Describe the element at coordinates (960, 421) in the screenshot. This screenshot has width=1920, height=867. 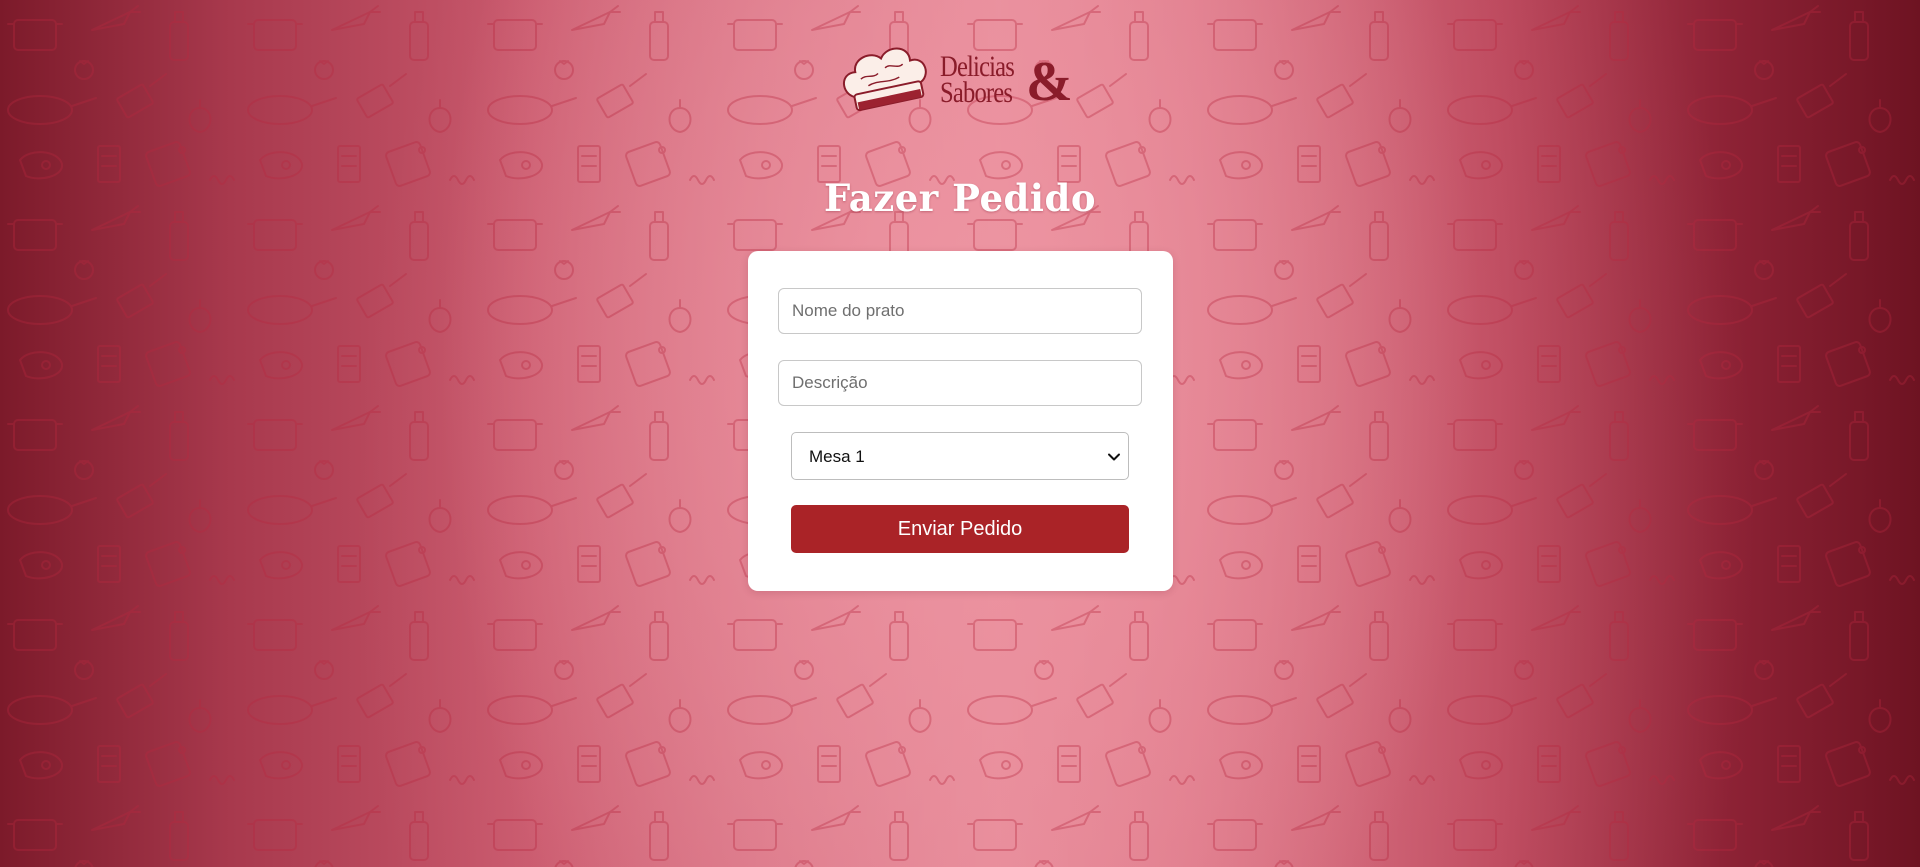
I see `order-form: Mesa 1 Enviar Pedido` at that location.